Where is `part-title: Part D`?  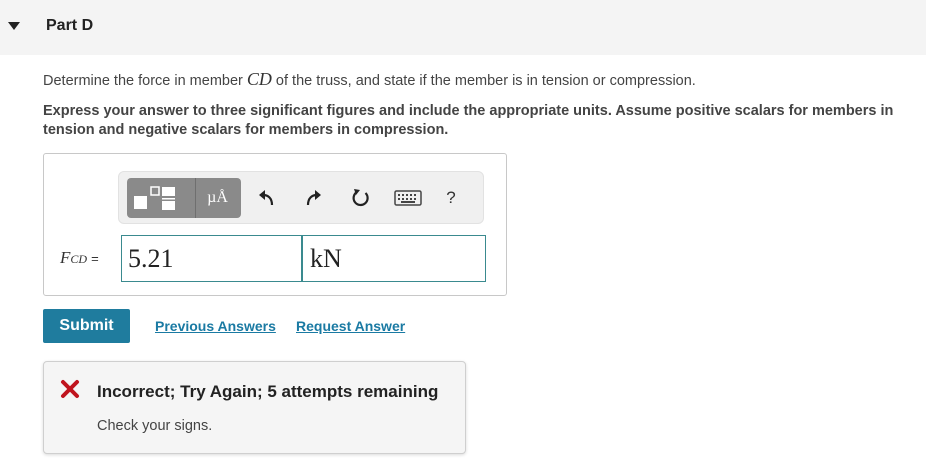 part-title: Part D is located at coordinates (70, 25).